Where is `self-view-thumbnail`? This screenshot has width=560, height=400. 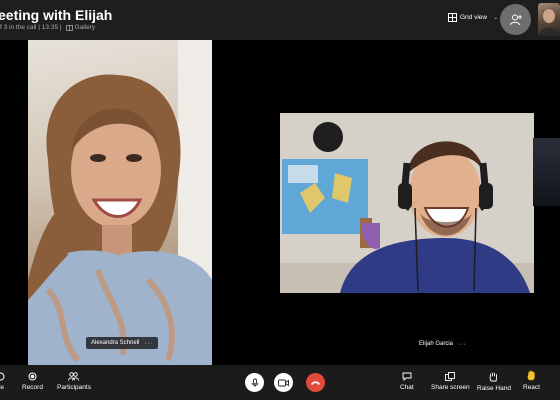 self-view-thumbnail is located at coordinates (549, 19).